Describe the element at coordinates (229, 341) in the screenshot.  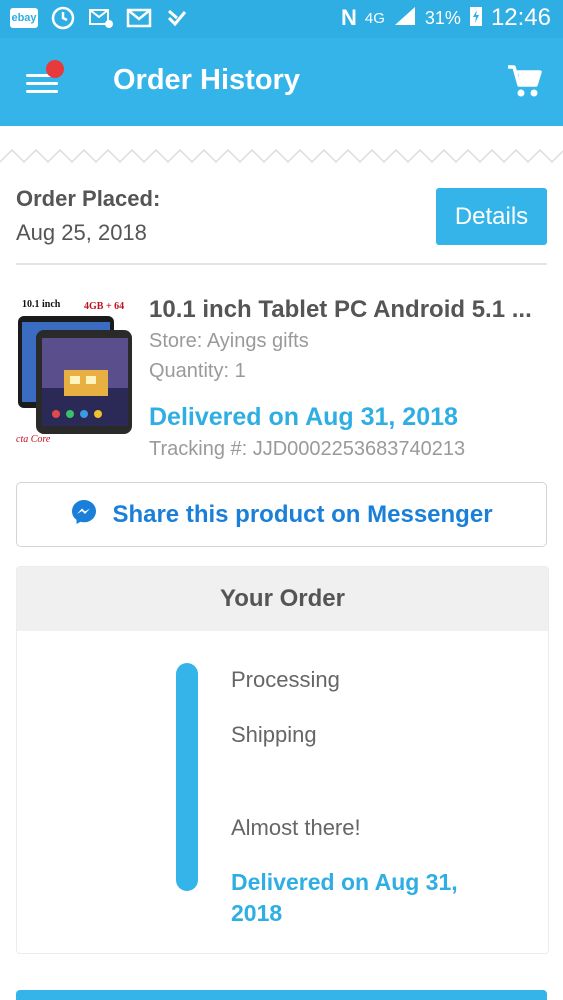
I see `store-name: Store: Ayings gifts` at that location.